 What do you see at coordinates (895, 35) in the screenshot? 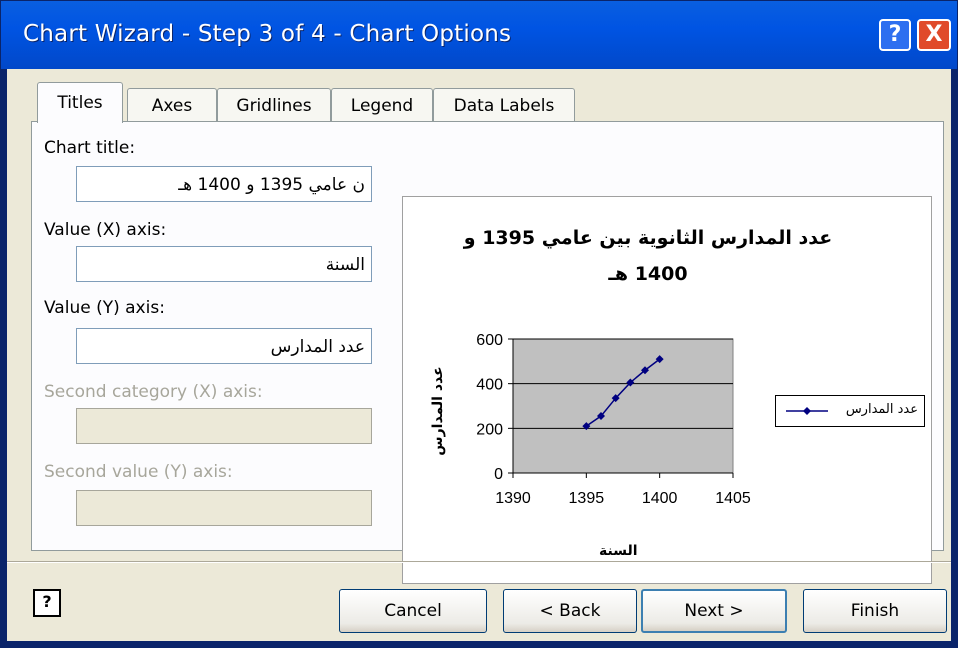
I see `help-icon: ?` at bounding box center [895, 35].